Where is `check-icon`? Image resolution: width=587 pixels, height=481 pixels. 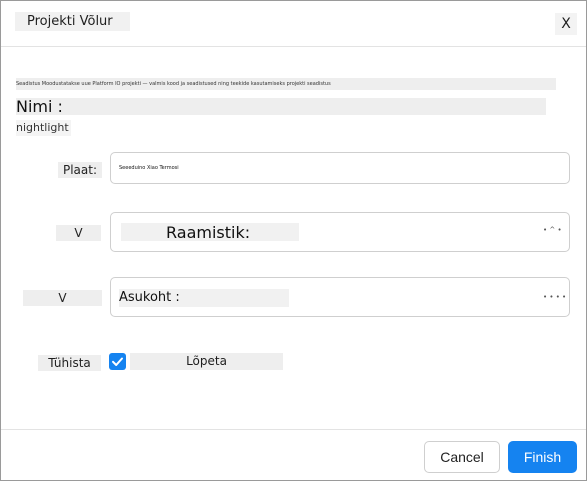
check-icon is located at coordinates (117, 361).